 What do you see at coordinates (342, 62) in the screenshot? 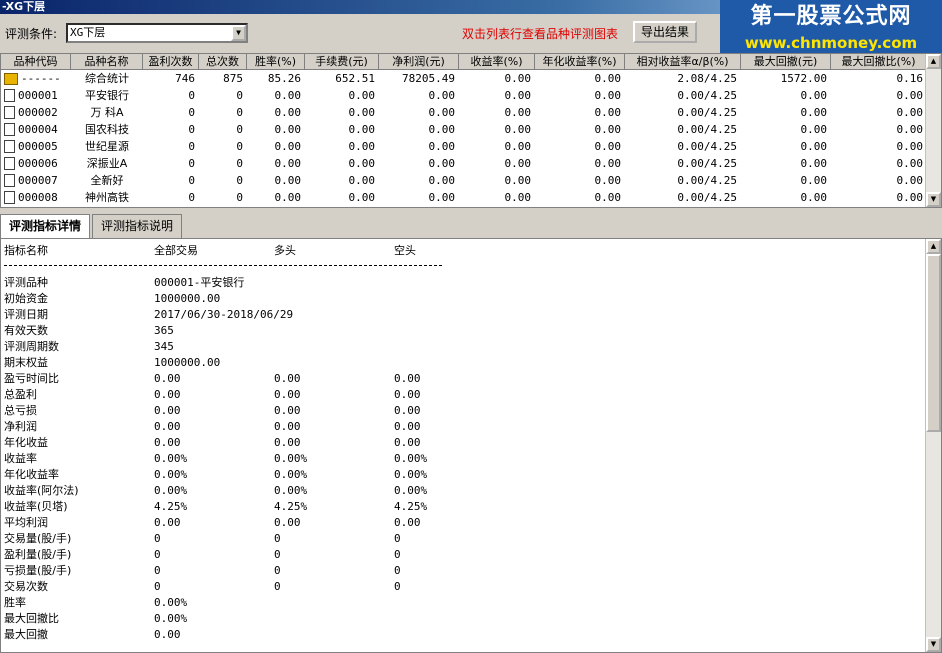
I see `column-header: 手续费(元)` at bounding box center [342, 62].